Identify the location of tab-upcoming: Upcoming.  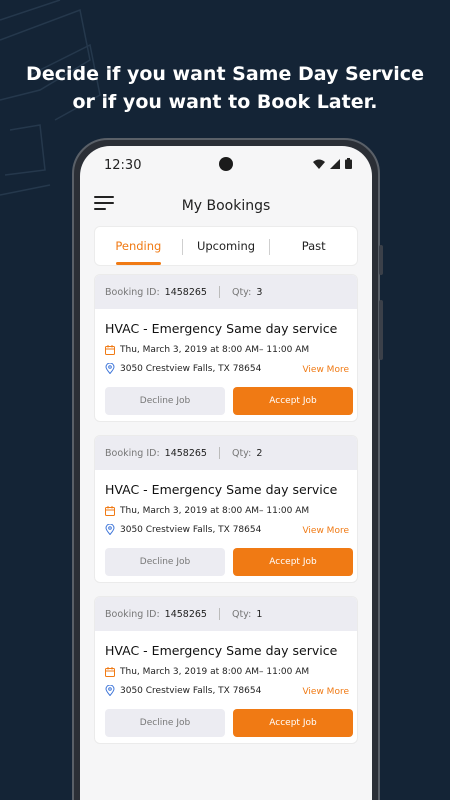
(226, 246).